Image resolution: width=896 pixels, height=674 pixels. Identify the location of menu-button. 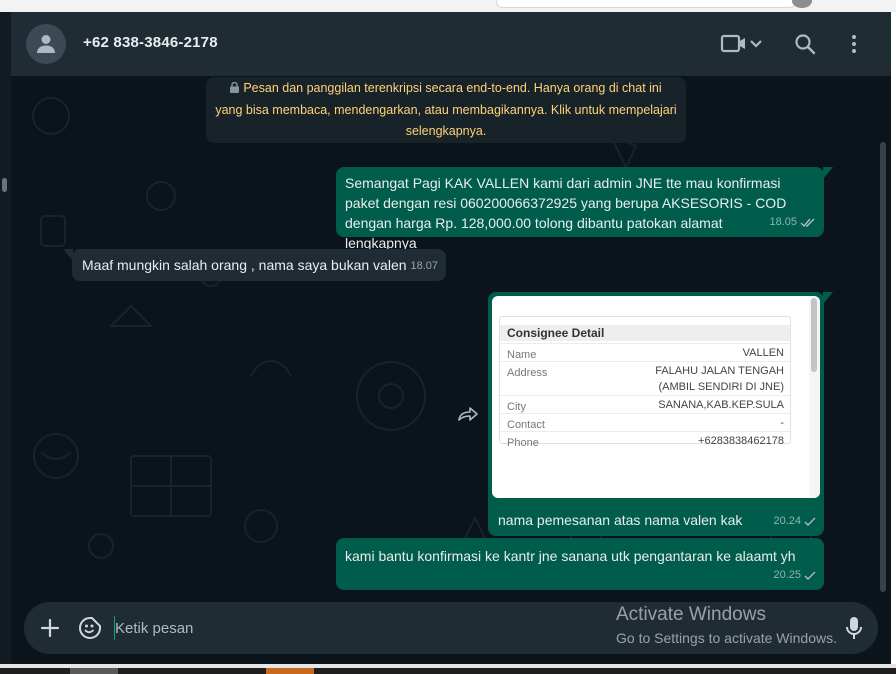
(854, 44).